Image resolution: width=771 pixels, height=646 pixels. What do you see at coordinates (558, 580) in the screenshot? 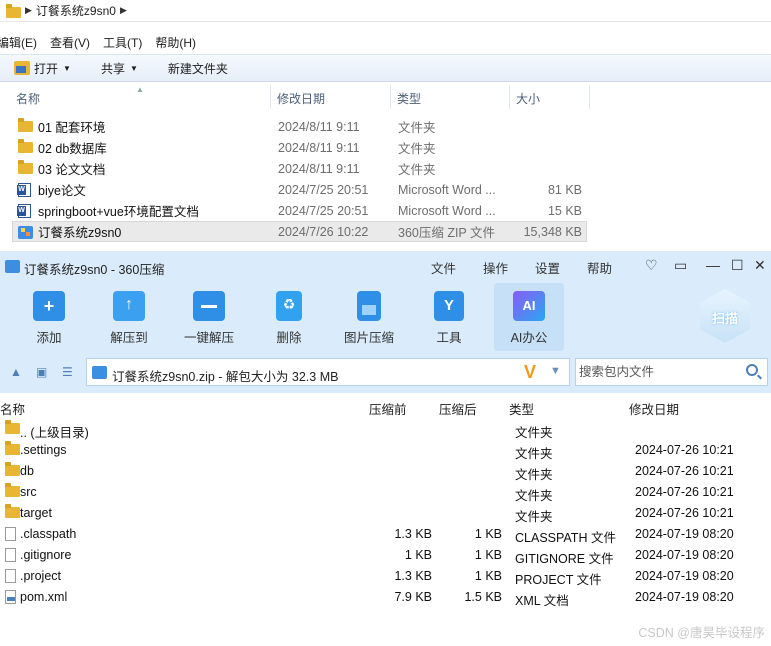
I see `entry-type: PROJECT 文件` at bounding box center [558, 580].